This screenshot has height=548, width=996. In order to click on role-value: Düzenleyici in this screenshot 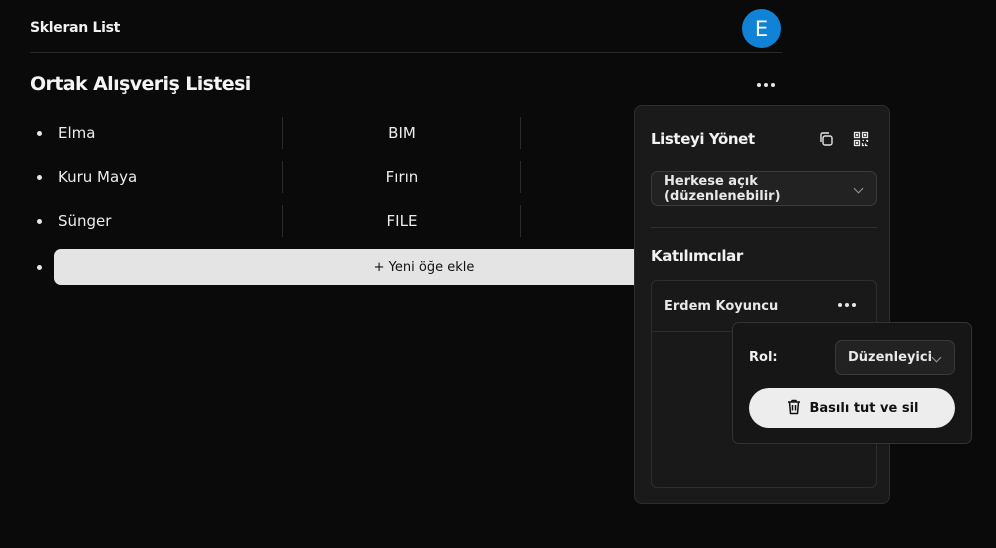, I will do `click(890, 357)`.